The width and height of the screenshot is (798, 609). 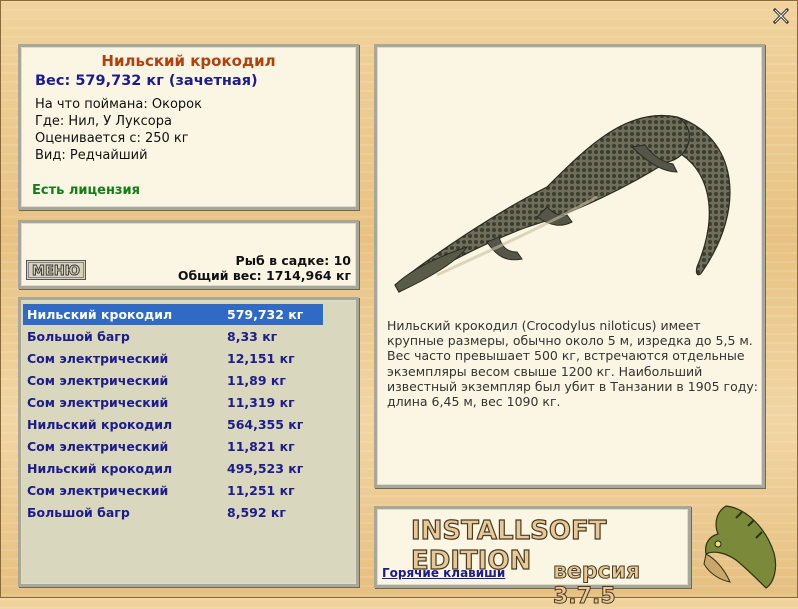 I want to click on list-item: Нильский крокодил 564,355 кг, so click(x=173, y=424).